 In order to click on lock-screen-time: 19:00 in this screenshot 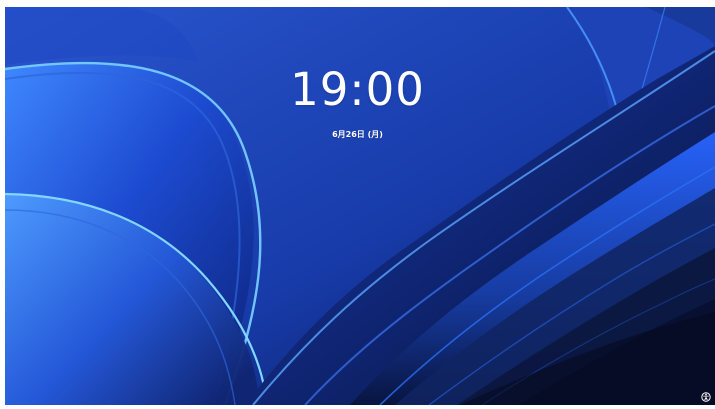, I will do `click(357, 89)`.